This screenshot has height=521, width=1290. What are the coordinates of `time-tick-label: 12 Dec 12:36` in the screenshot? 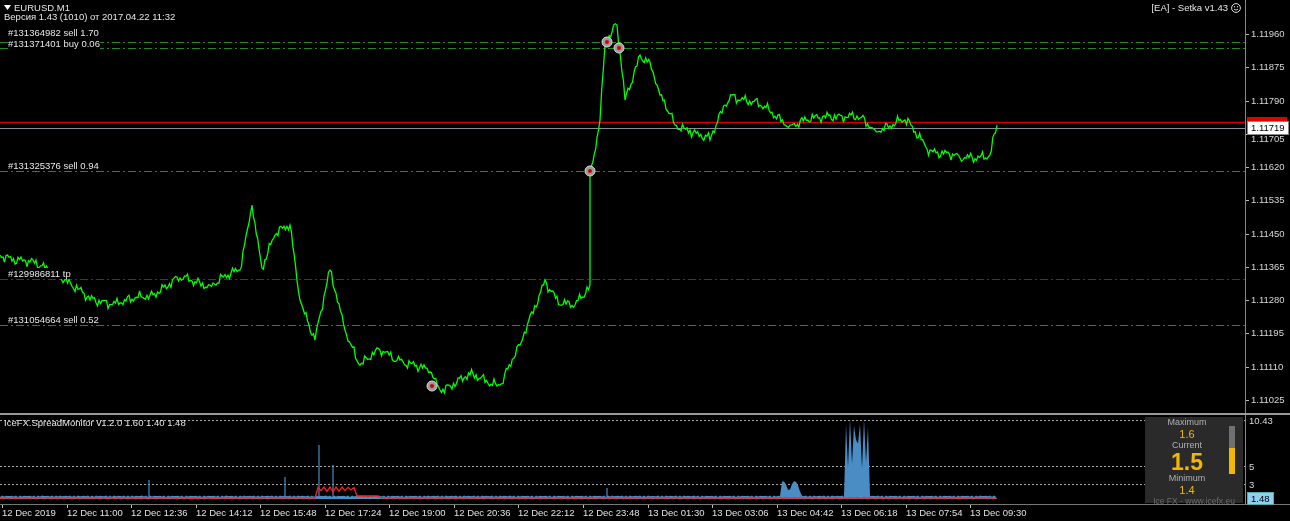 It's located at (159, 513).